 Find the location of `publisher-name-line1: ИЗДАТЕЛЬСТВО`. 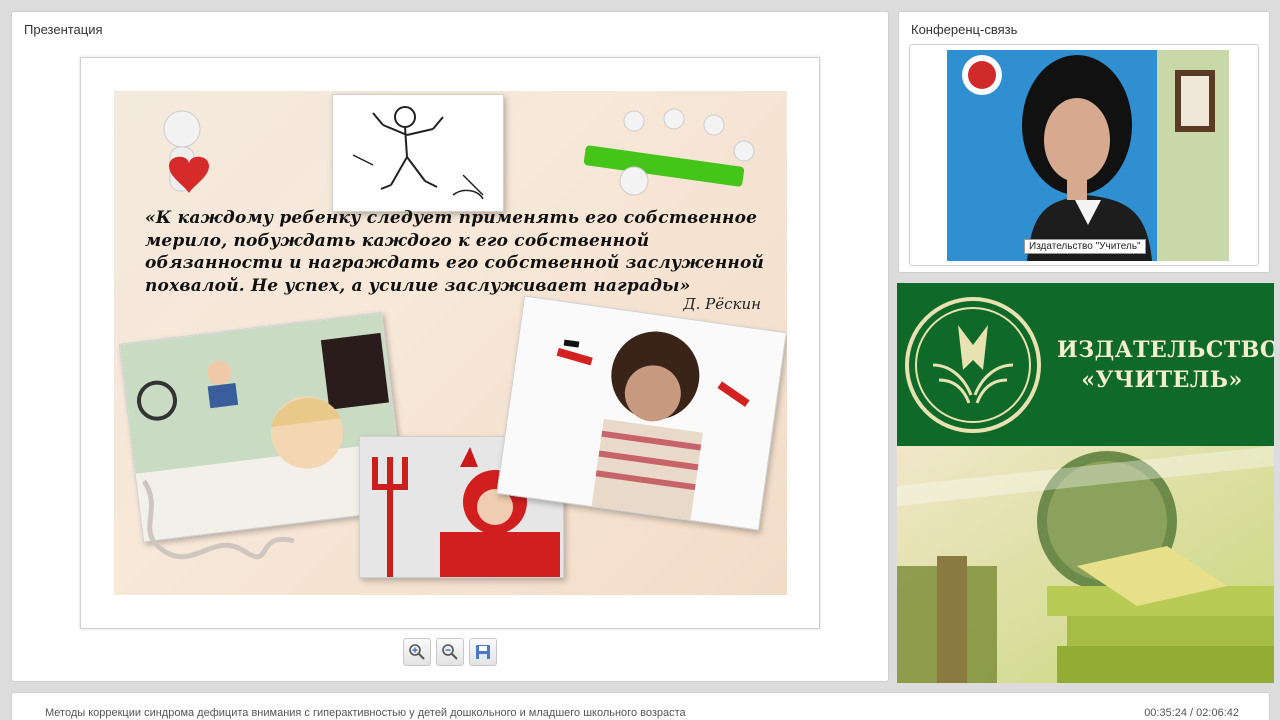

publisher-name-line1: ИЗДАТЕЛЬСТВО is located at coordinates (1165, 350).